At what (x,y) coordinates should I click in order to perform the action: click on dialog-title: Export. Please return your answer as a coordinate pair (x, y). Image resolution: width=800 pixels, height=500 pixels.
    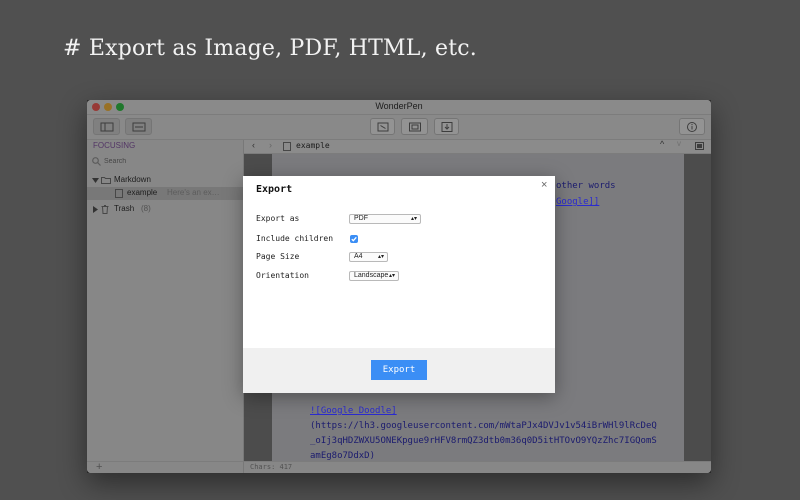
    Looking at the image, I should click on (274, 189).